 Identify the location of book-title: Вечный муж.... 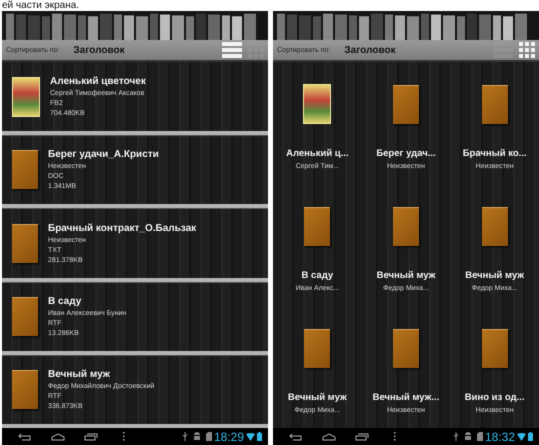
(406, 397).